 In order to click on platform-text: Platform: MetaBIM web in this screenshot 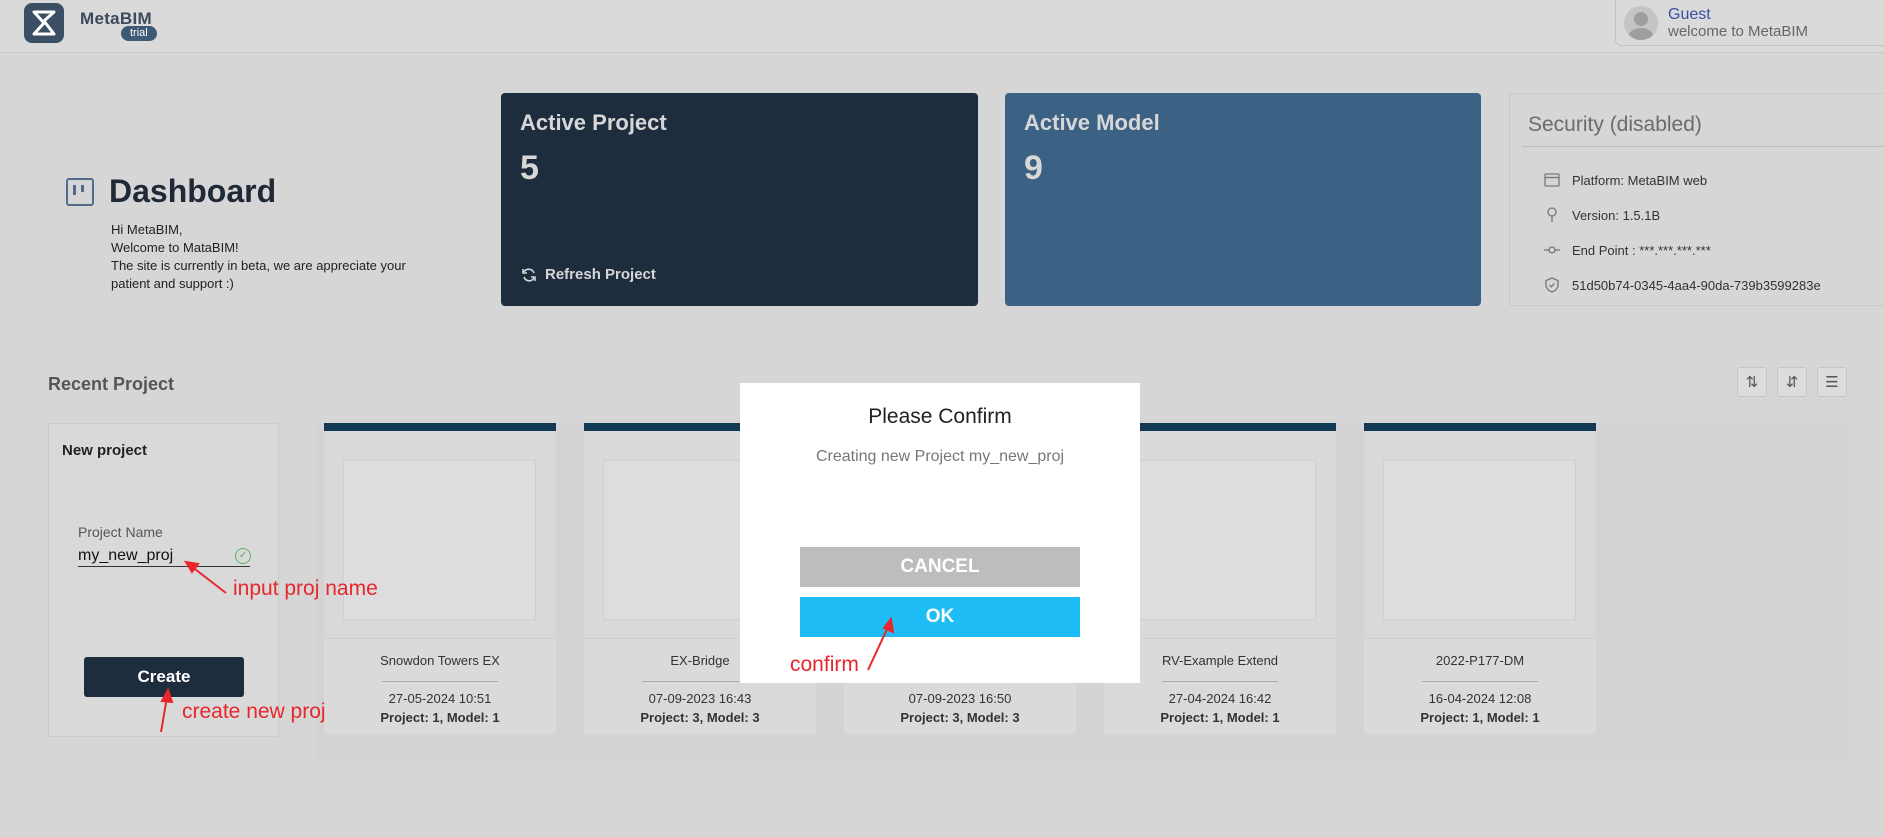, I will do `click(1640, 180)`.